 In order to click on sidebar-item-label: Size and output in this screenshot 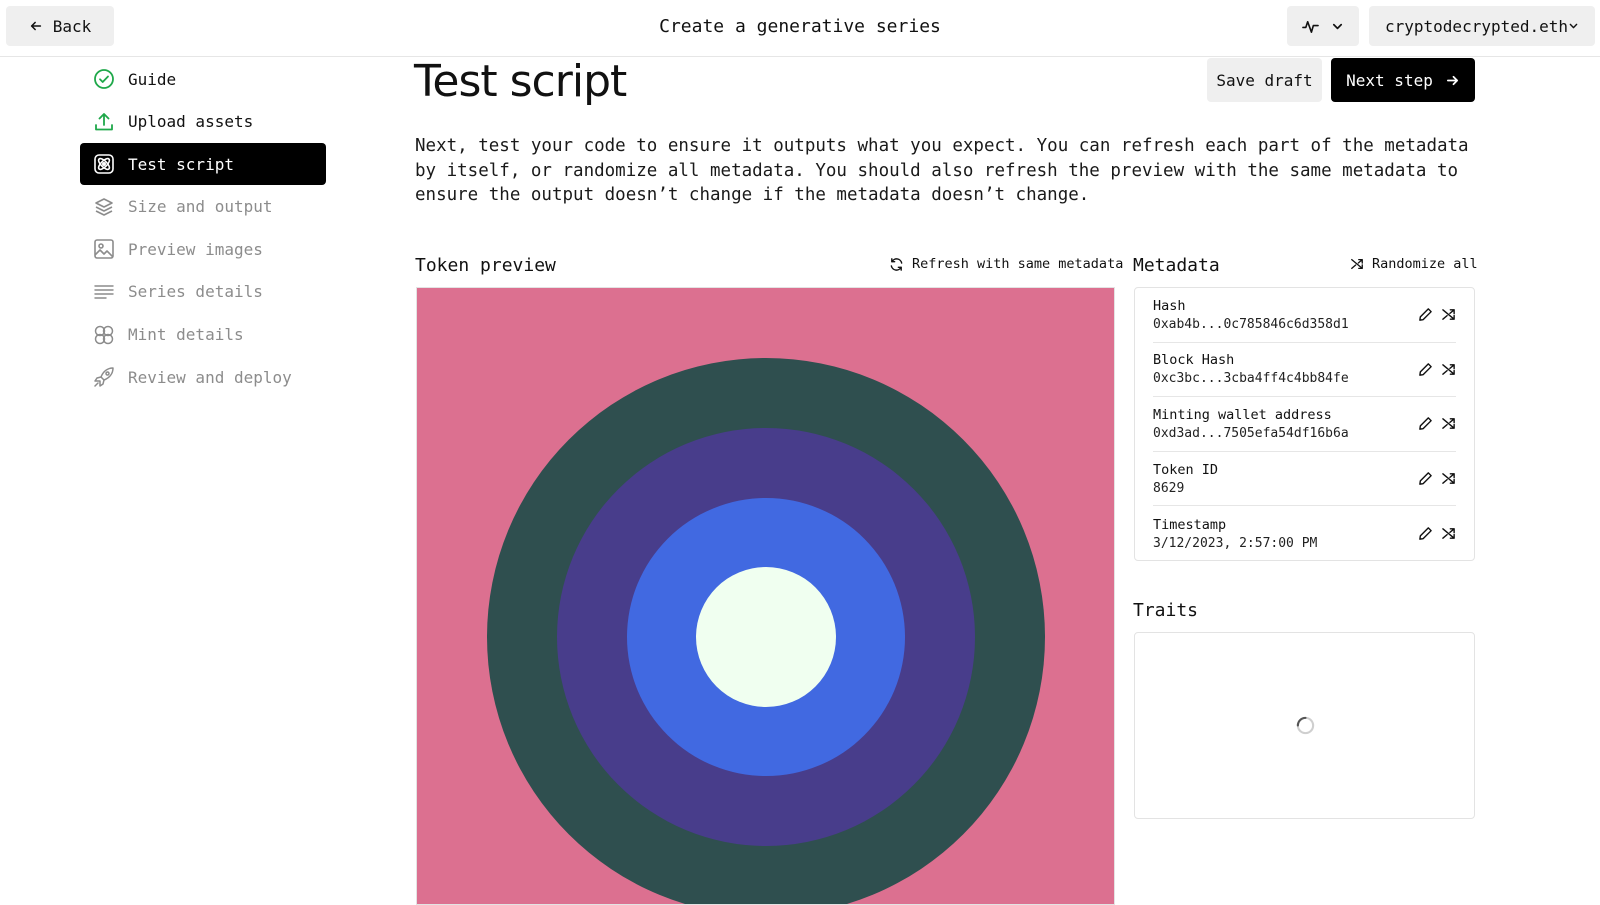, I will do `click(200, 207)`.